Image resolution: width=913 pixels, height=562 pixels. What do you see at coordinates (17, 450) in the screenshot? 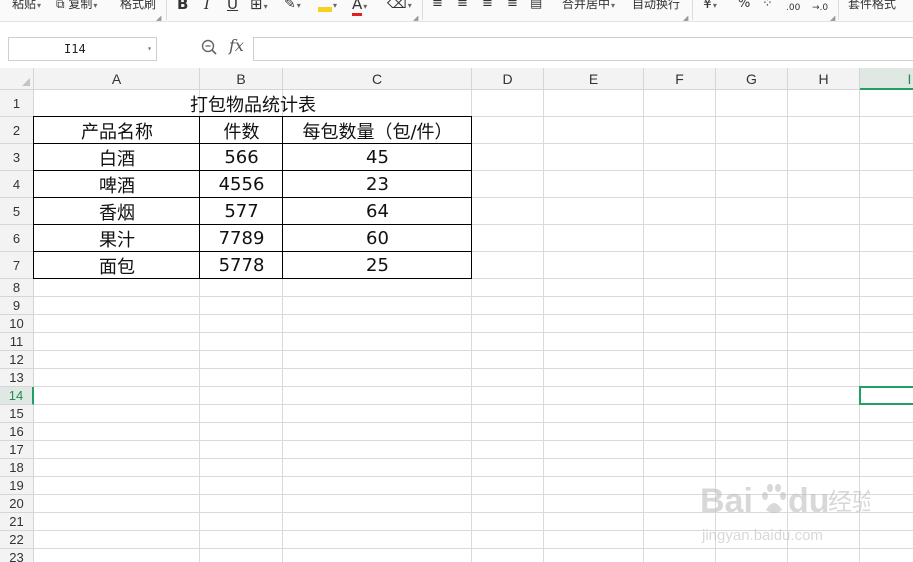
I see `row-header-17: 17` at bounding box center [17, 450].